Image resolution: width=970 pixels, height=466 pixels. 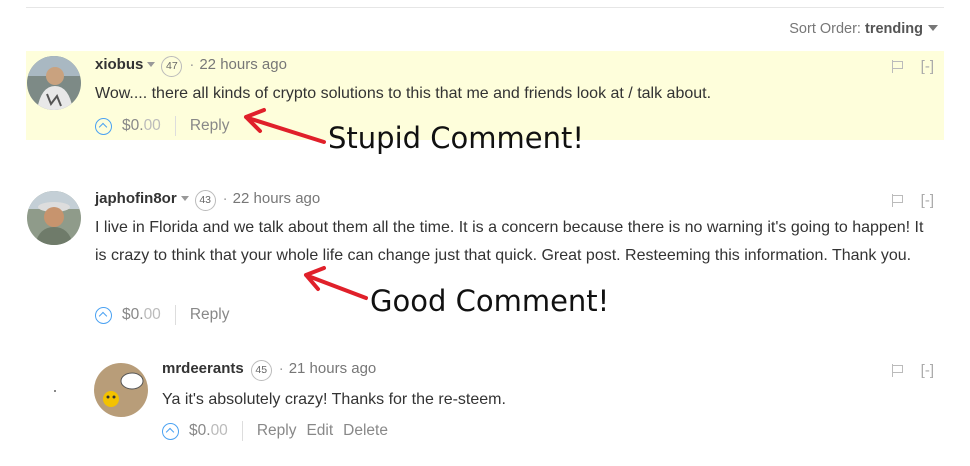 I want to click on delete-link: Delete, so click(x=365, y=431).